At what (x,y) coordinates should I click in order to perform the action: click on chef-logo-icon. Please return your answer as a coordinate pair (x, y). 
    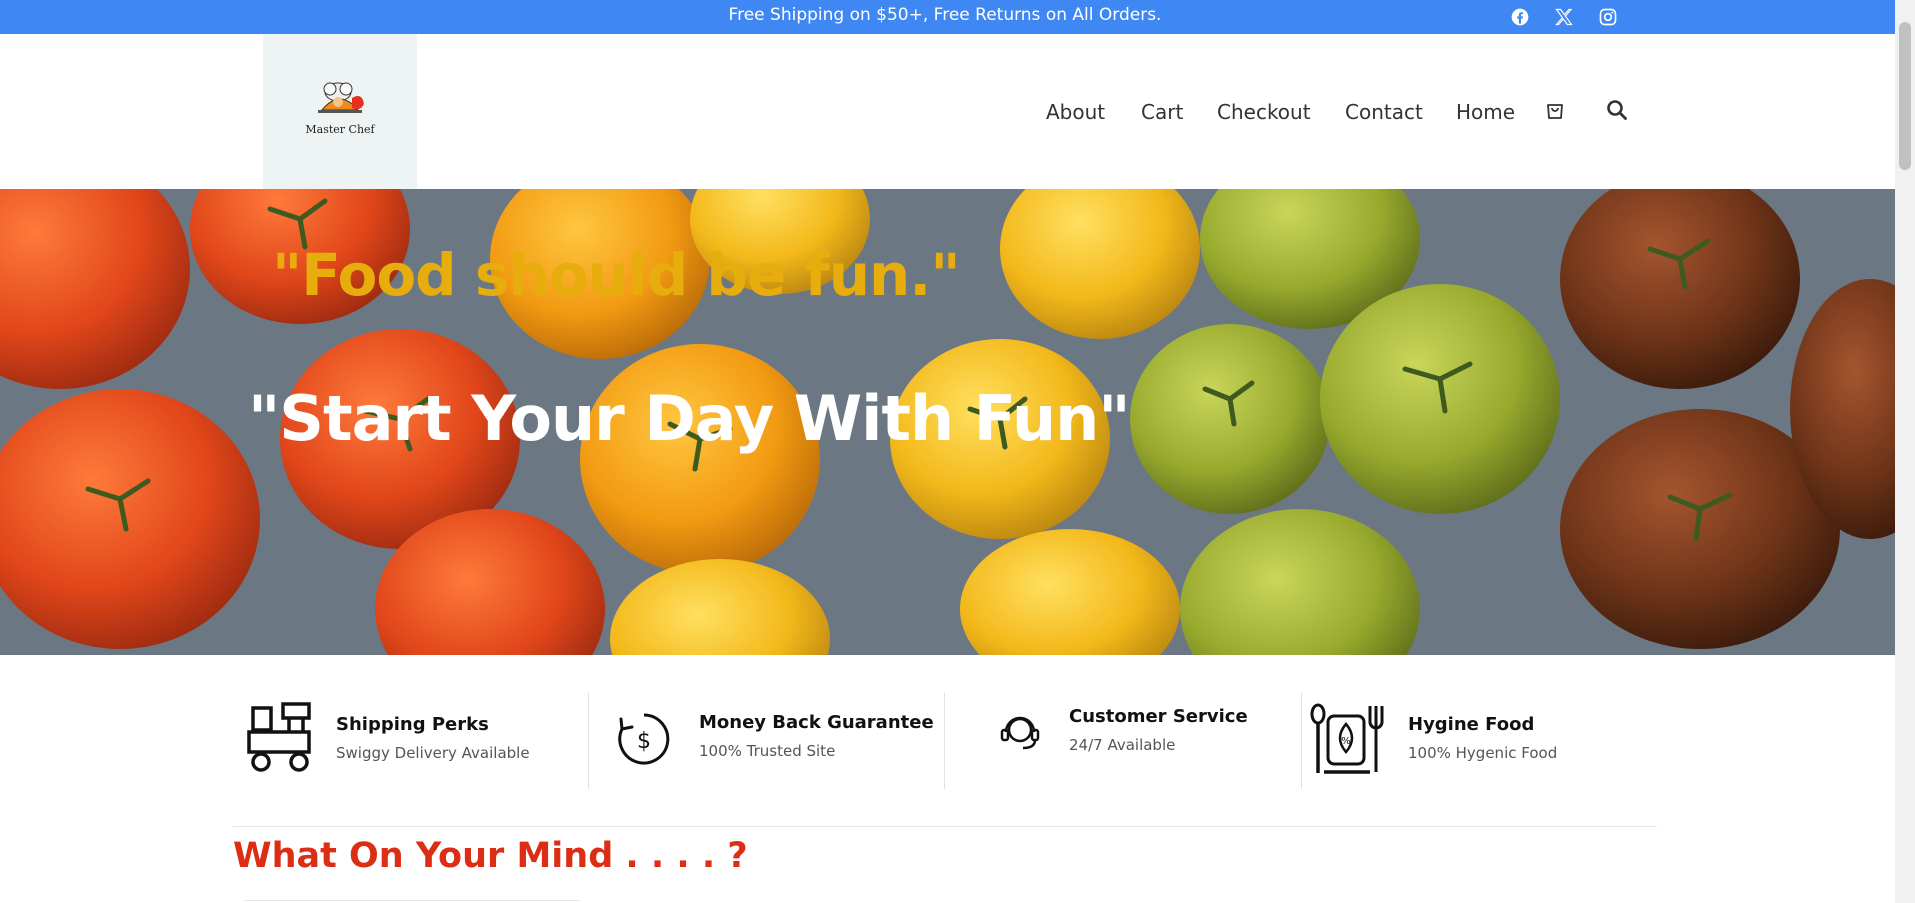
    Looking at the image, I should click on (341, 97).